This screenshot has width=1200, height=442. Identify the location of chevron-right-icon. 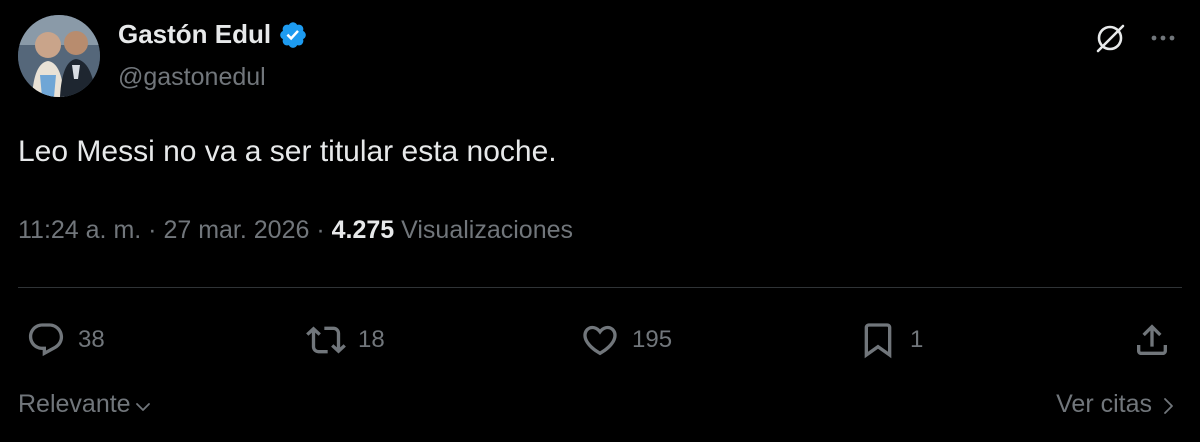
(1168, 406).